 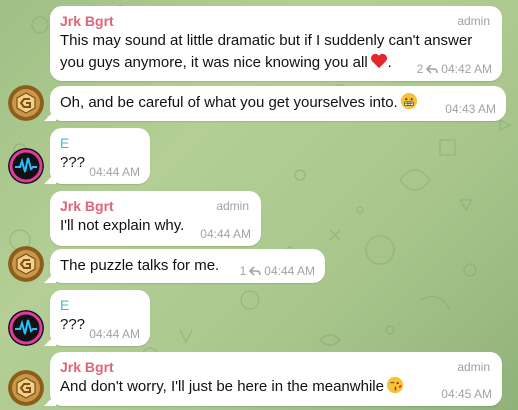 I want to click on reply-count: 1, so click(x=243, y=271).